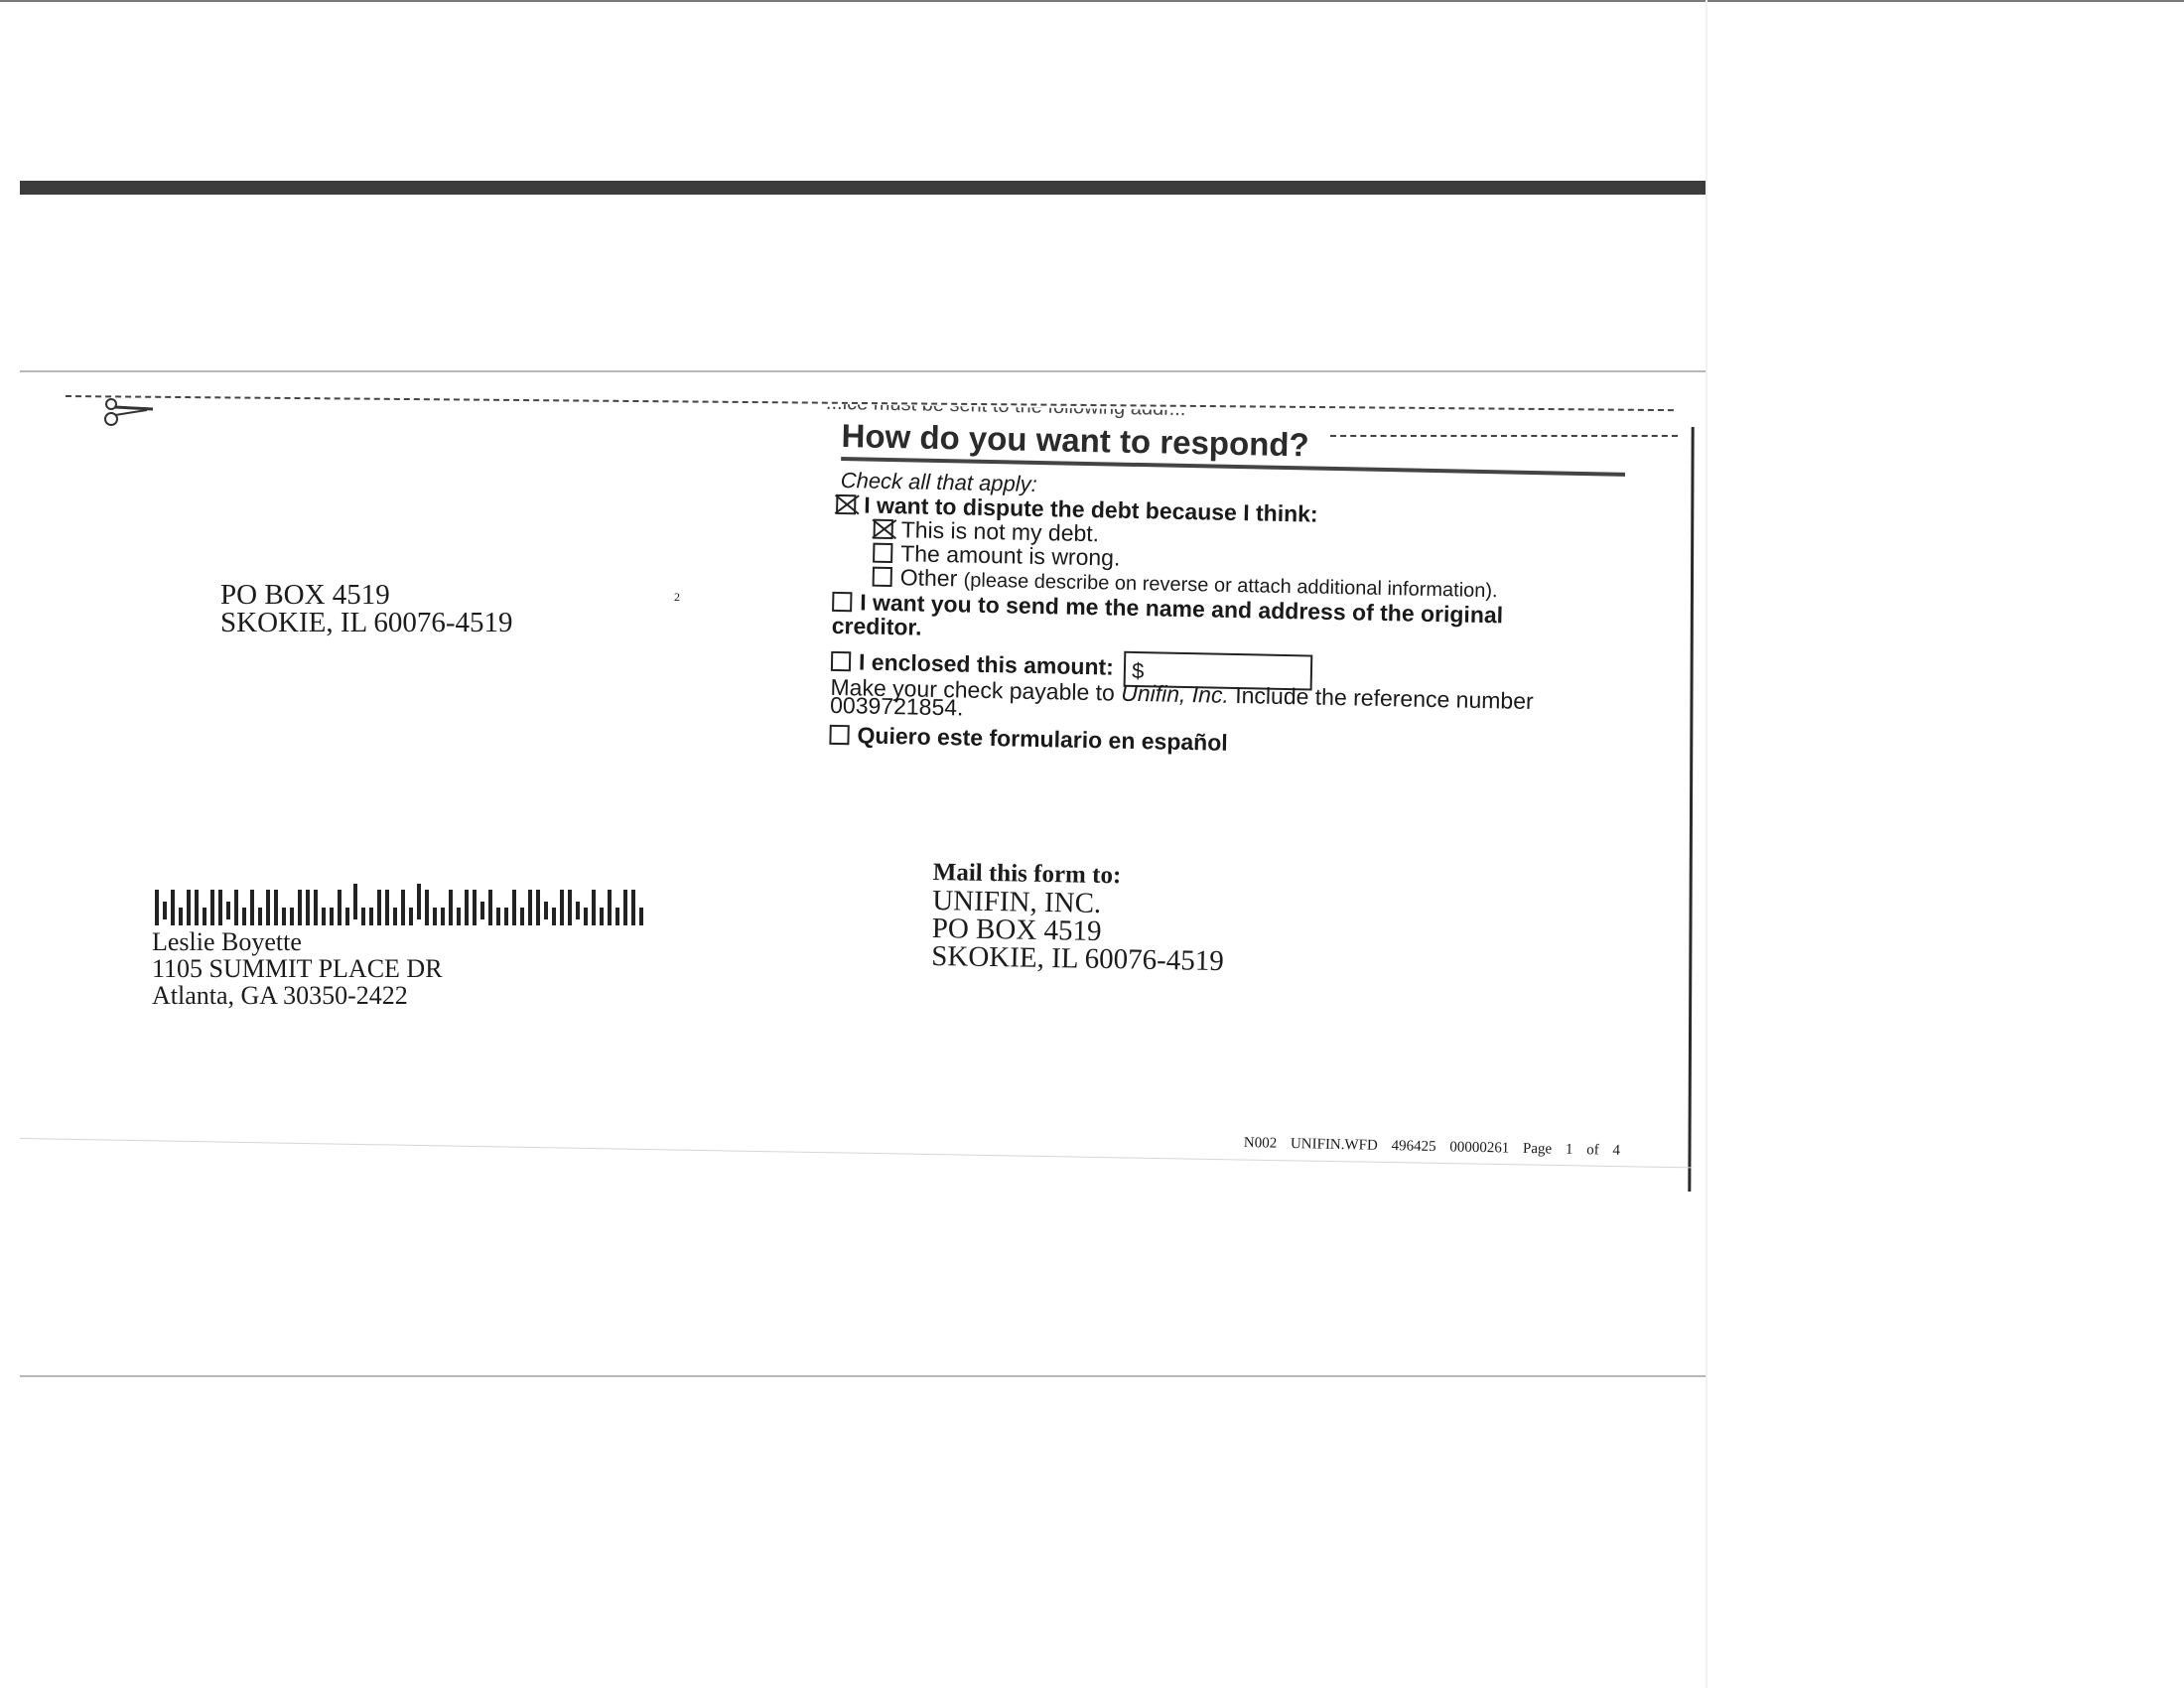  What do you see at coordinates (1092, 1) in the screenshot?
I see `top-border` at bounding box center [1092, 1].